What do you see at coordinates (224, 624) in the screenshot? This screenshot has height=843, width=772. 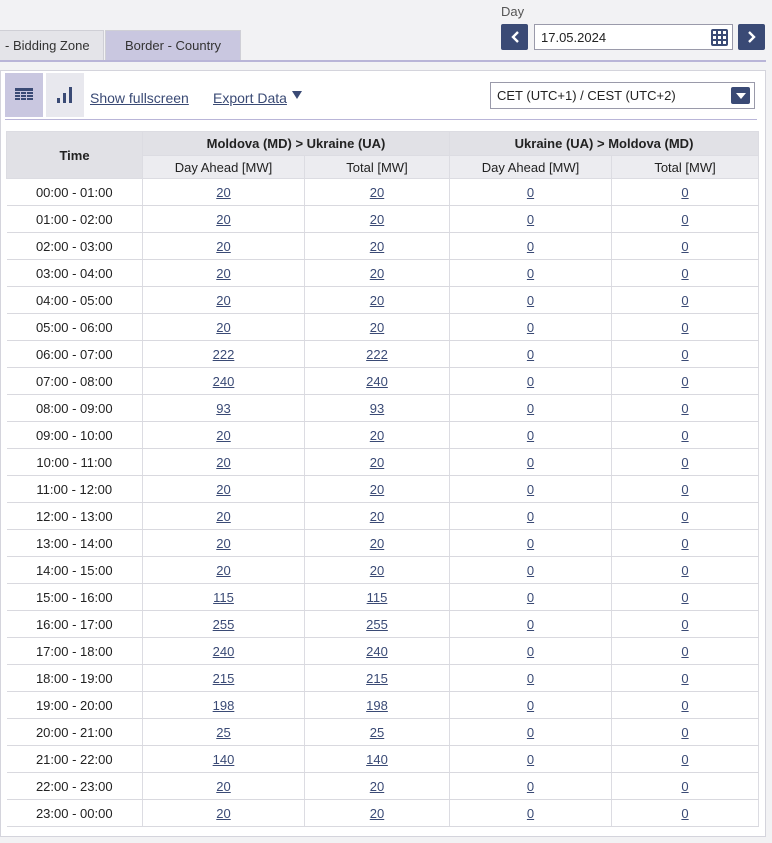 I see `md-ua-day-ahead-value-link: 255` at bounding box center [224, 624].